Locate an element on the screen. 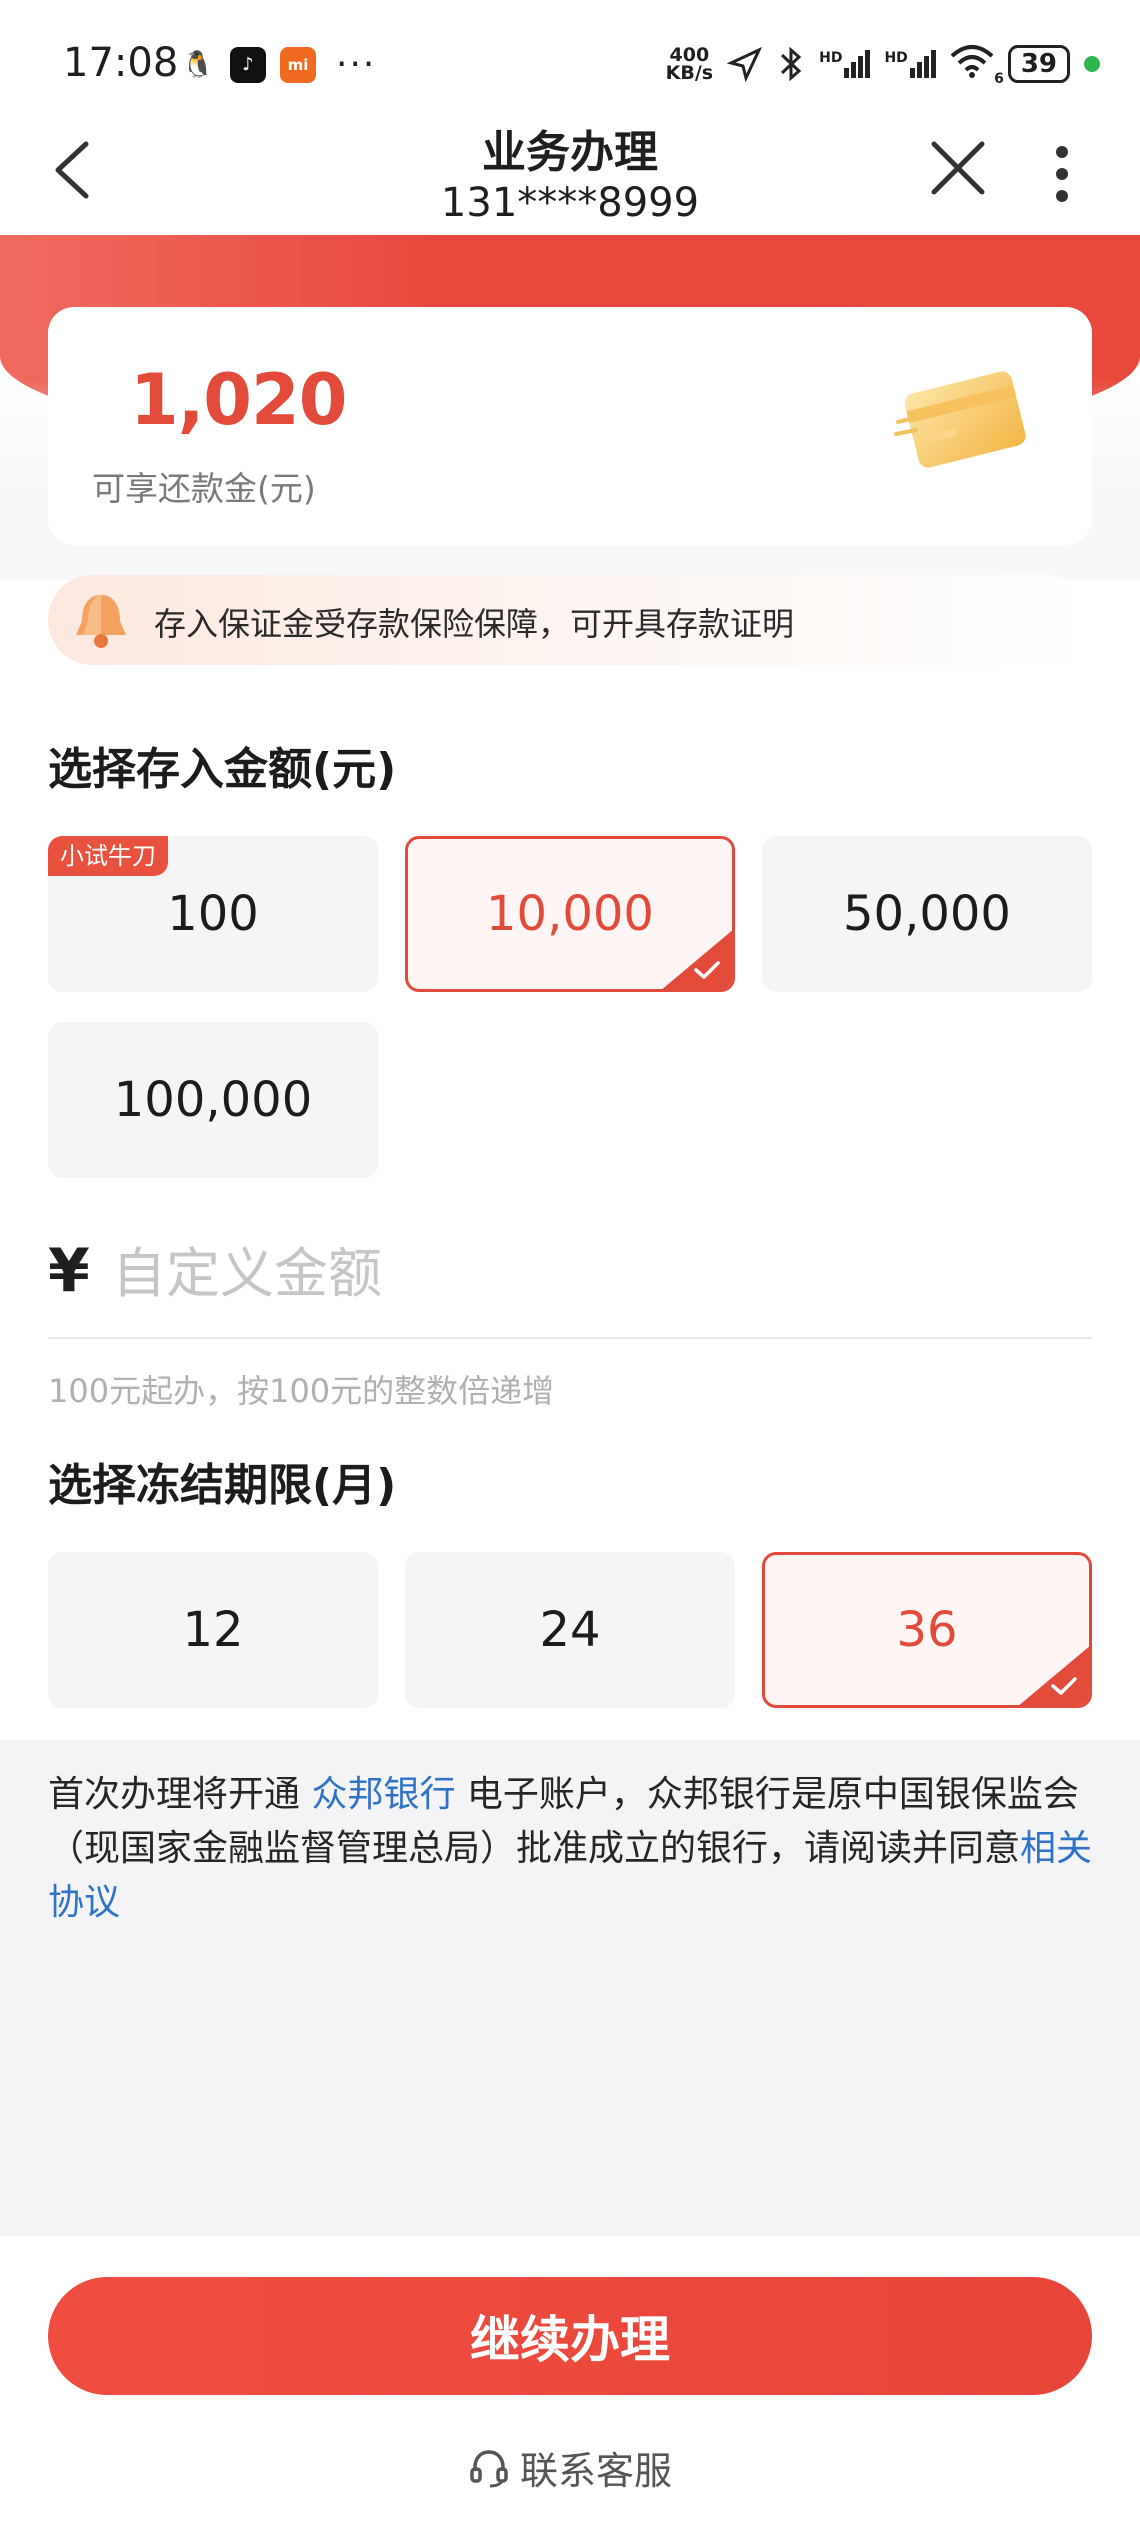 This screenshot has height=2537, width=1140. currency-symbol: ¥ is located at coordinates (69, 1271).